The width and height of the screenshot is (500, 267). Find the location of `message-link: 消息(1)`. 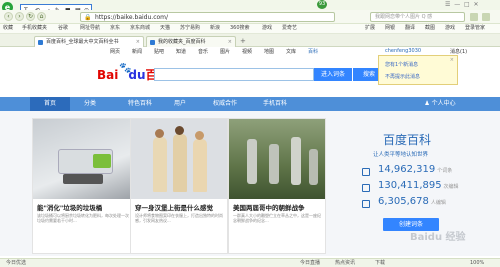

message-link: 消息(1) is located at coordinates (458, 51).